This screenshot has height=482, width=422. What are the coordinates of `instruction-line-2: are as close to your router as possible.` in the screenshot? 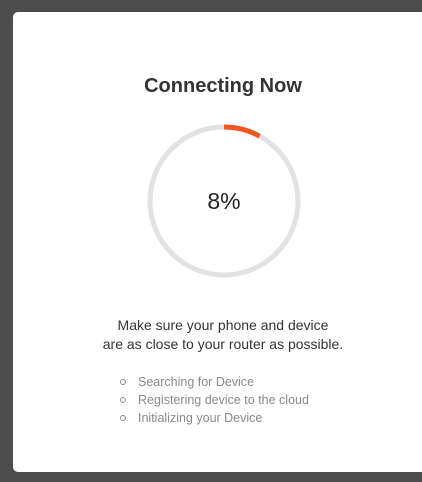 It's located at (223, 344).